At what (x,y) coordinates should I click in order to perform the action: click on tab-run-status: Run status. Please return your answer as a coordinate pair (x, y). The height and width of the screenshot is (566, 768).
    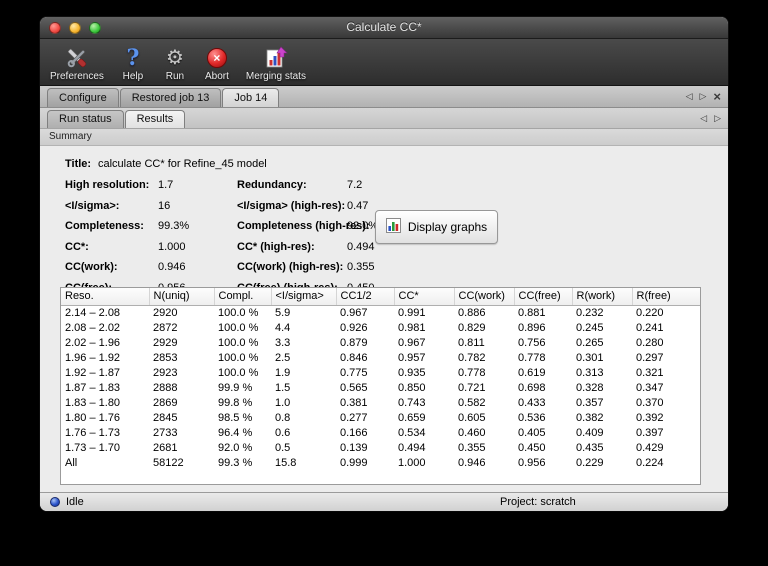
    Looking at the image, I should click on (85, 119).